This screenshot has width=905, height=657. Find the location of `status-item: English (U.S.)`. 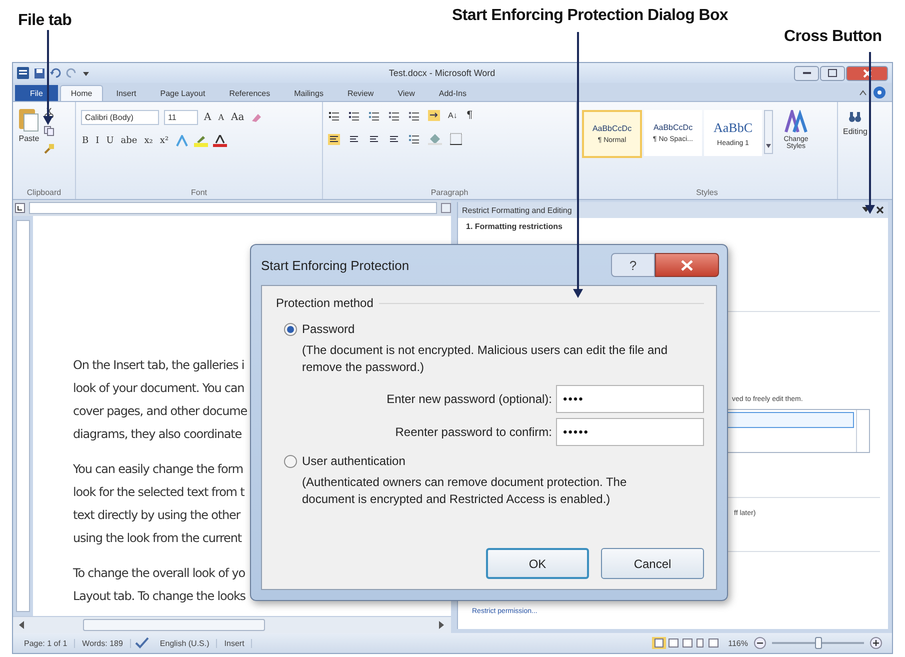

status-item: English (U.S.) is located at coordinates (185, 643).